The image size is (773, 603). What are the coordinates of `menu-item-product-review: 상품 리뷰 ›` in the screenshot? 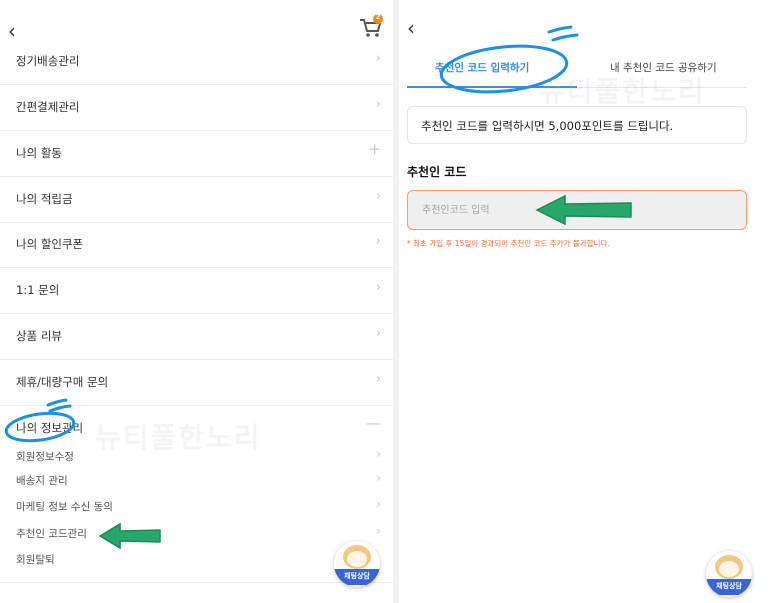 It's located at (196, 337).